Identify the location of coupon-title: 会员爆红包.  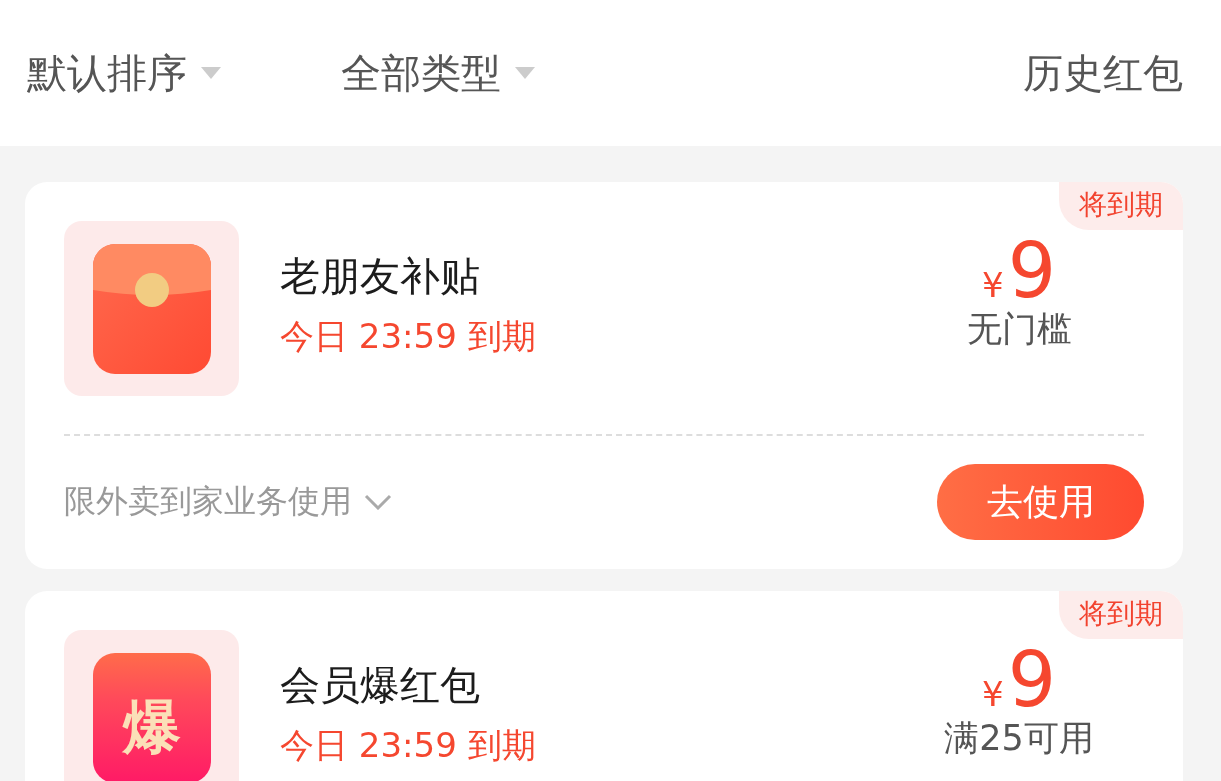
(380, 685).